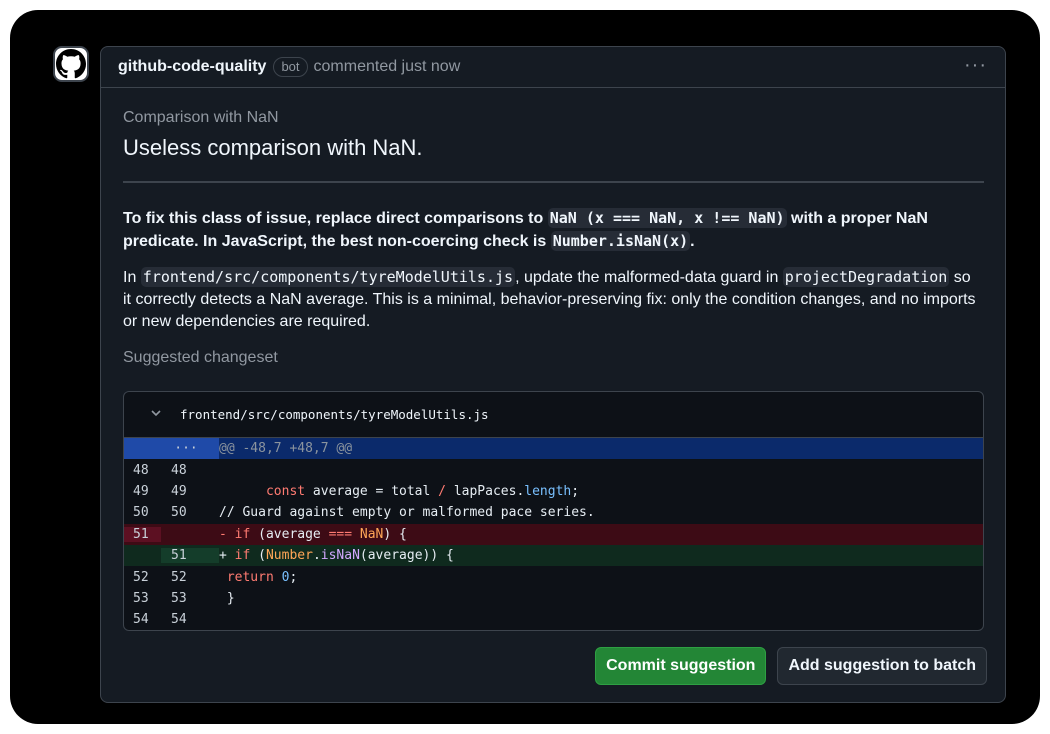  Describe the element at coordinates (285, 491) in the screenshot. I see `token: const` at that location.